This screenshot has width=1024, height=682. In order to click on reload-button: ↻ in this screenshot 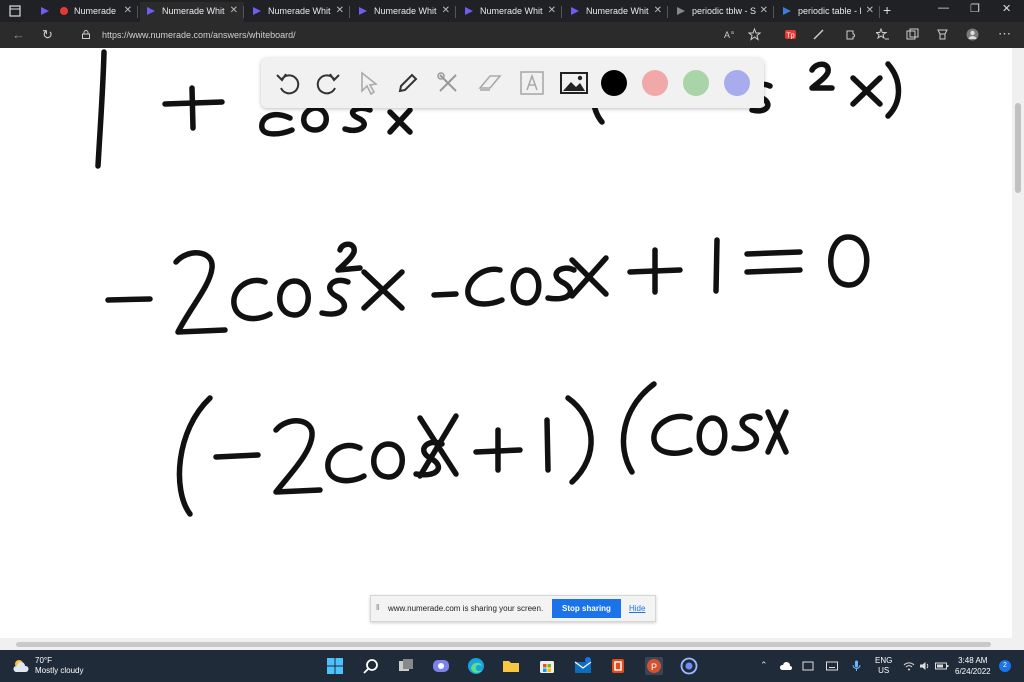, I will do `click(47, 35)`.